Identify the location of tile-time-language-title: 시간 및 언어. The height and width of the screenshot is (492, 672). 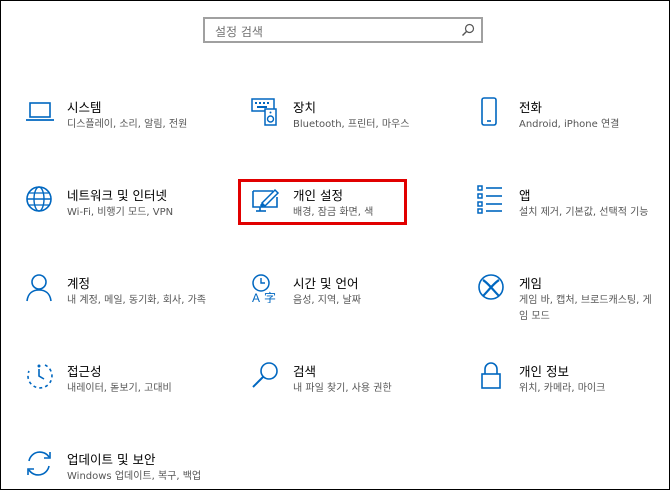
(326, 283).